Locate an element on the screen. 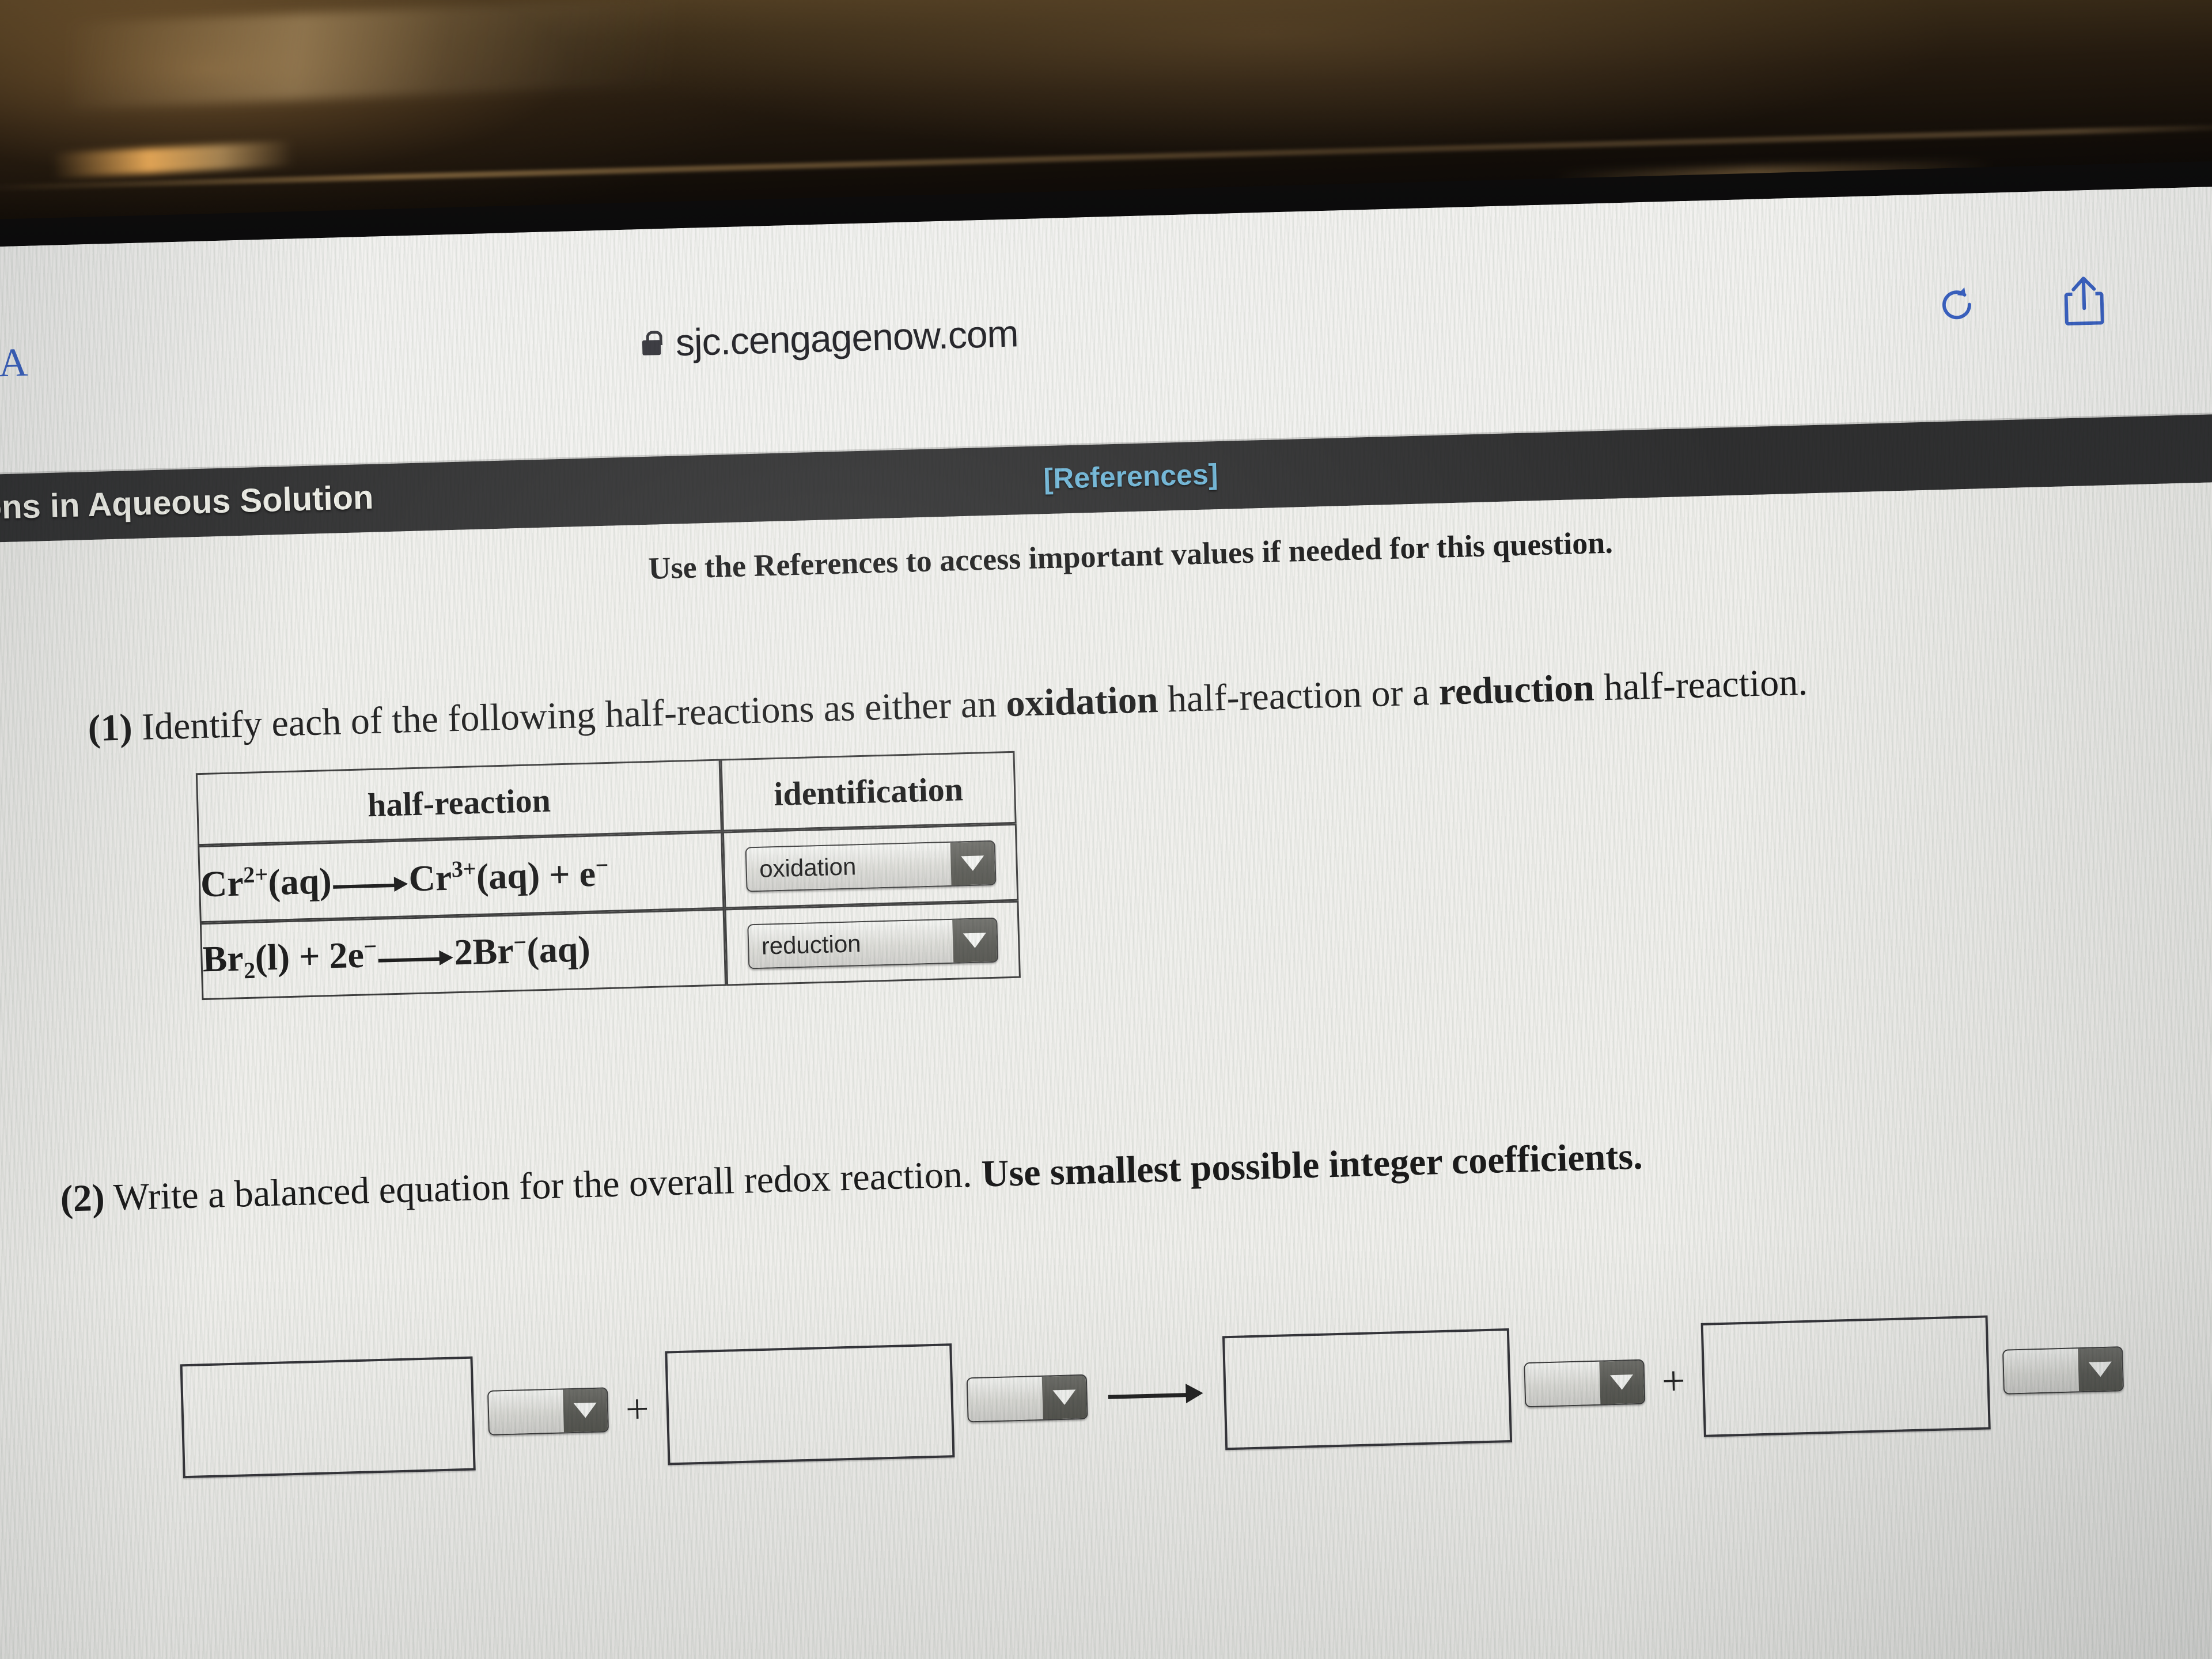 This screenshot has height=1659, width=2212. state-aq-3: (aq) is located at coordinates (558, 949).